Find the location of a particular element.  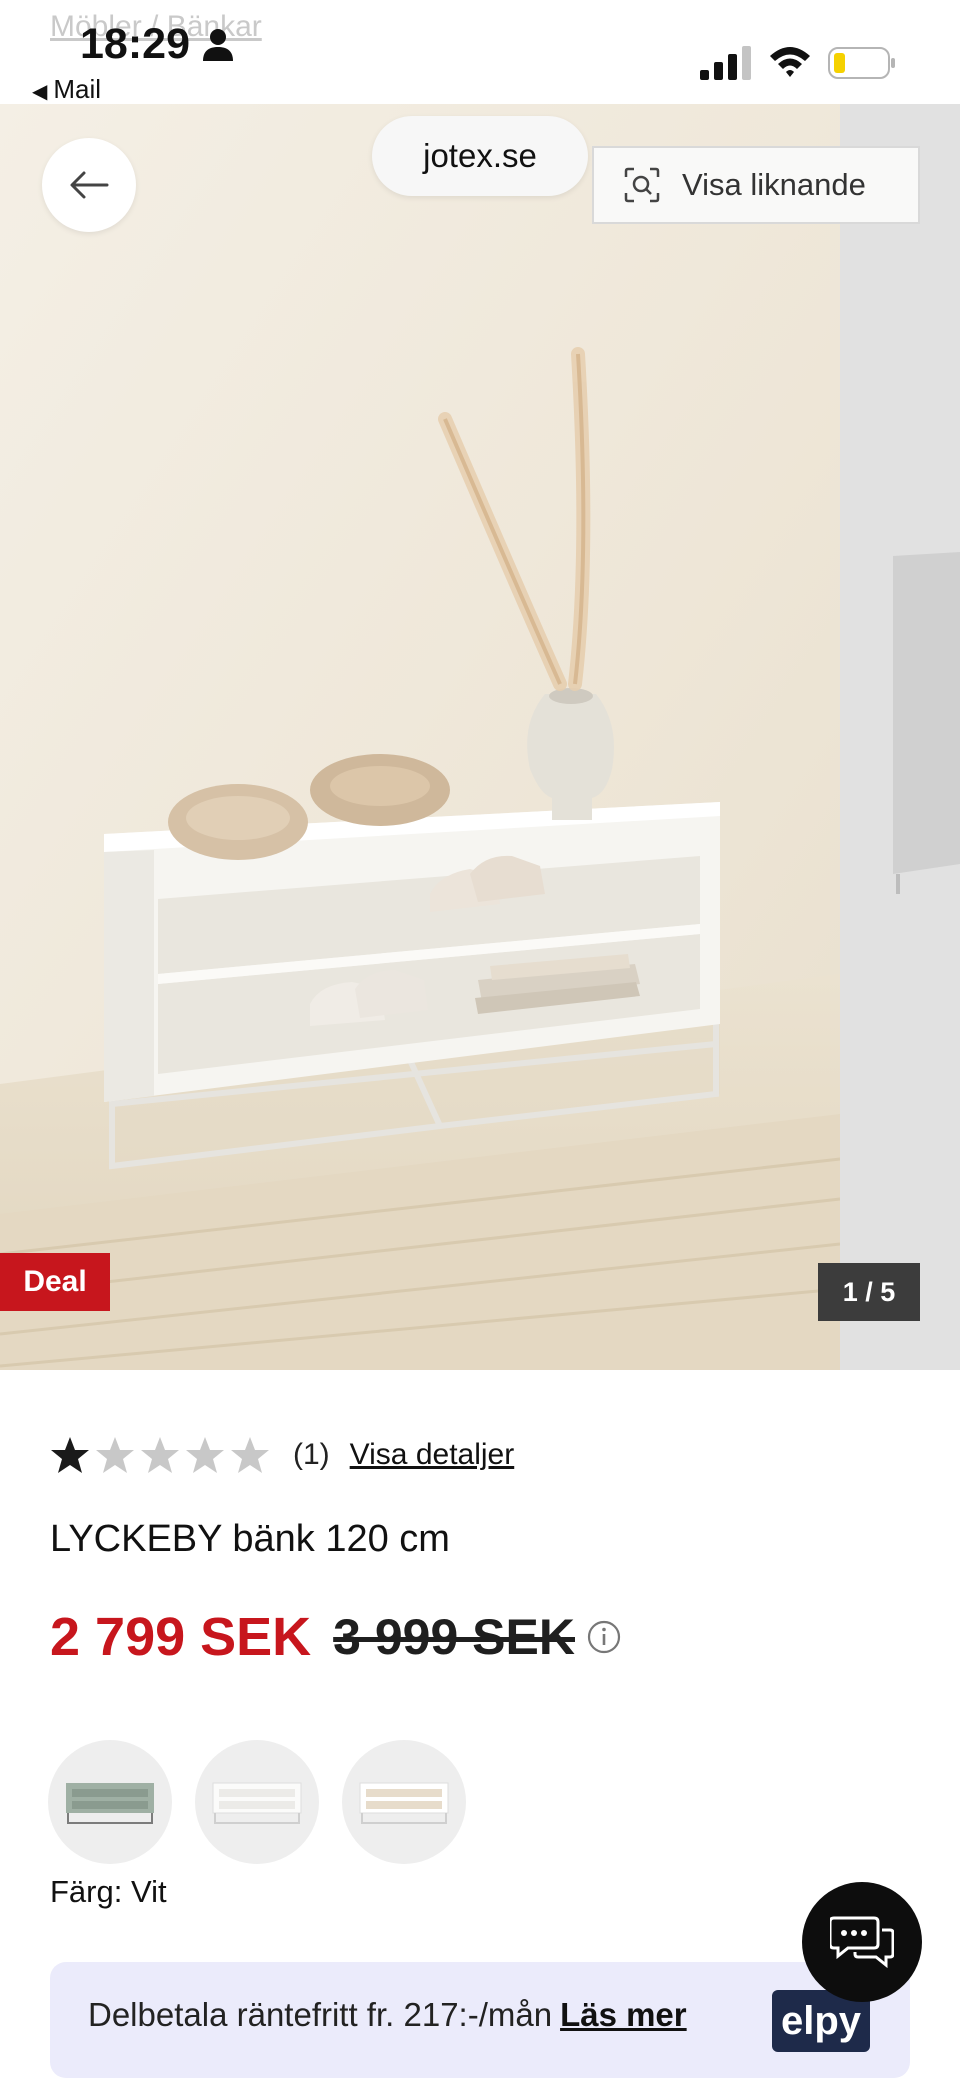

show-similar-button: Visa liknande is located at coordinates (756, 185).